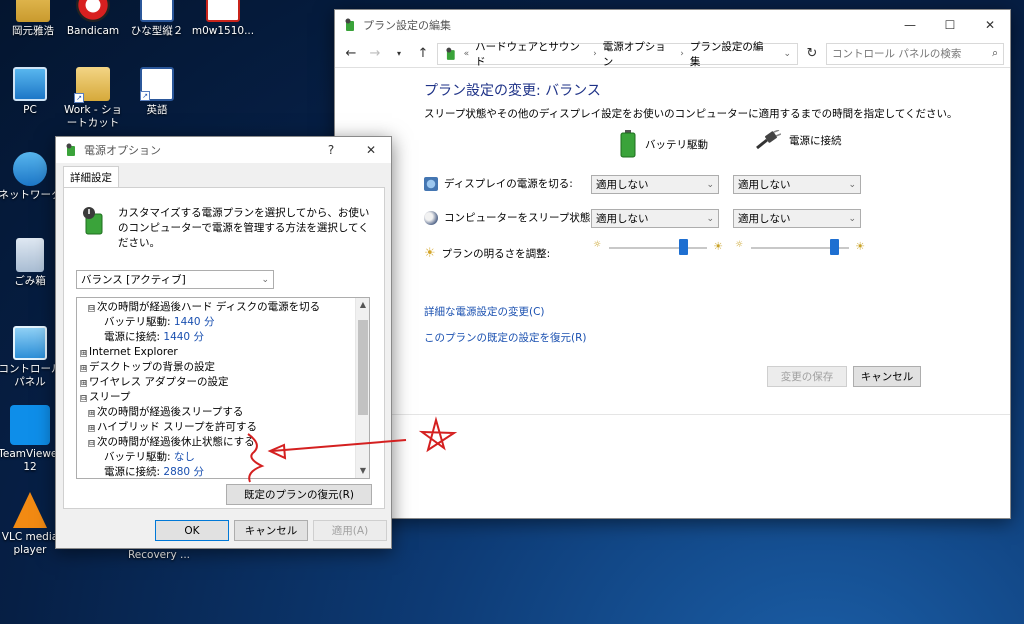 The image size is (1024, 624). Describe the element at coordinates (154, 382) in the screenshot. I see `tree-row: ⊞ ワイヤレス アダプターの設定` at that location.